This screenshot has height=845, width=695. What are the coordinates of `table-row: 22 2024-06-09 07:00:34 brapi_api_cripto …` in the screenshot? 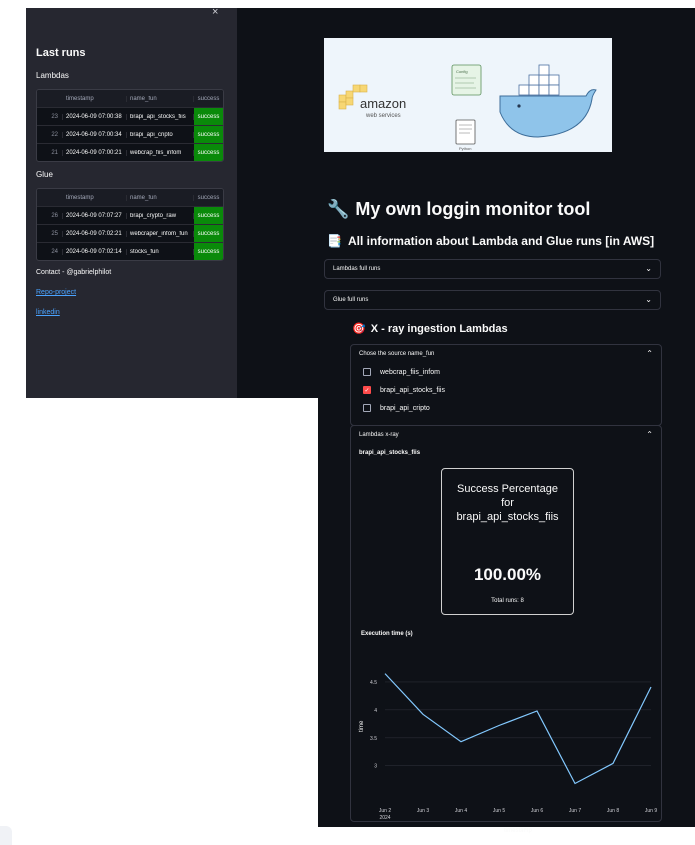 It's located at (130, 135).